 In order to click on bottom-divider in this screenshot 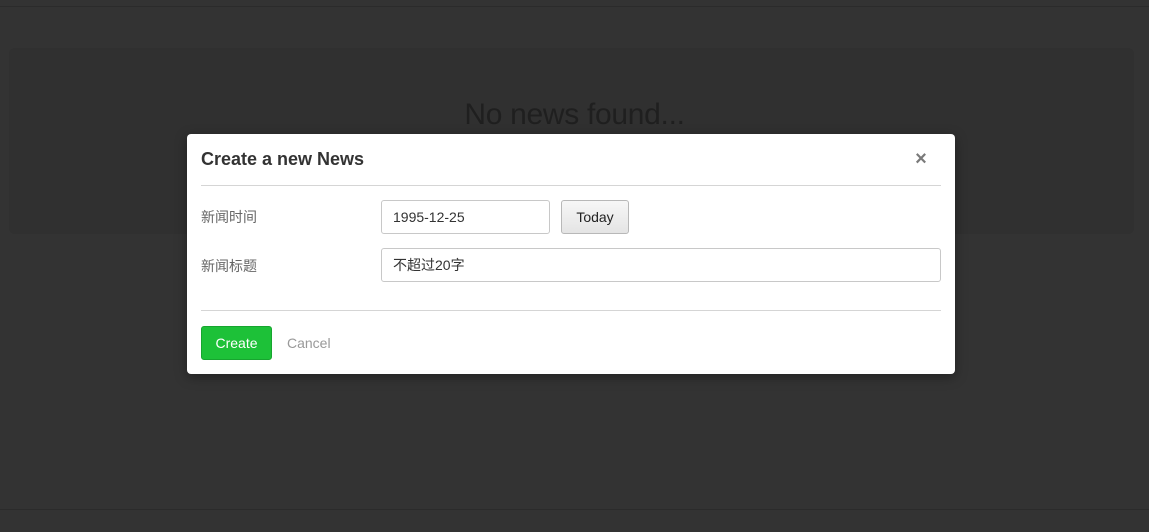, I will do `click(574, 509)`.